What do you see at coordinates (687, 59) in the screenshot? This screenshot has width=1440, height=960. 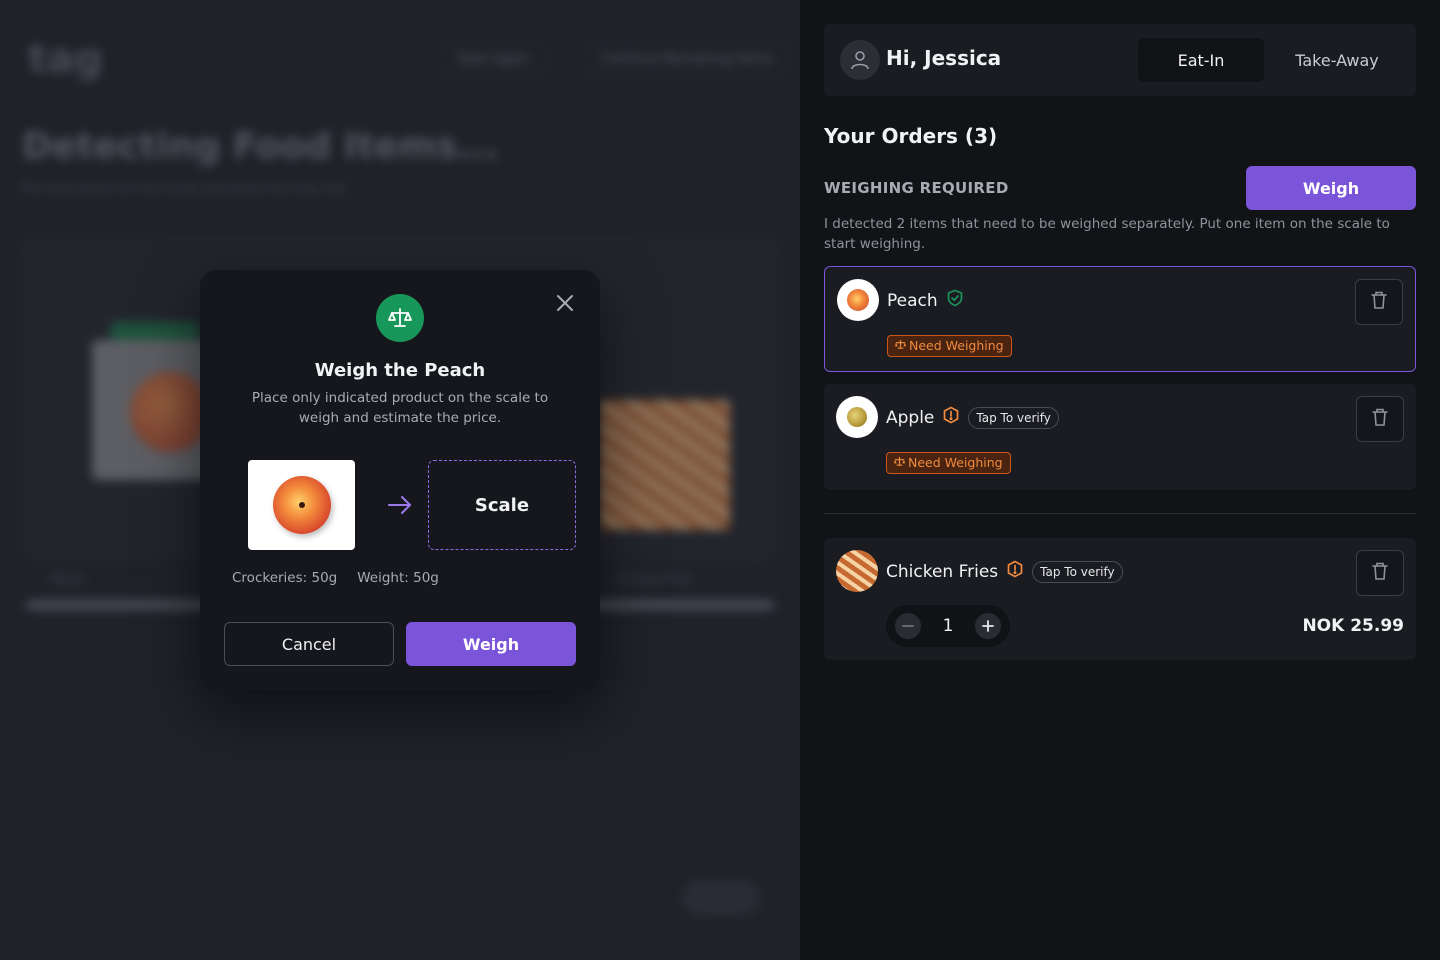 I see `continue-button: Continue Remaining Items` at bounding box center [687, 59].